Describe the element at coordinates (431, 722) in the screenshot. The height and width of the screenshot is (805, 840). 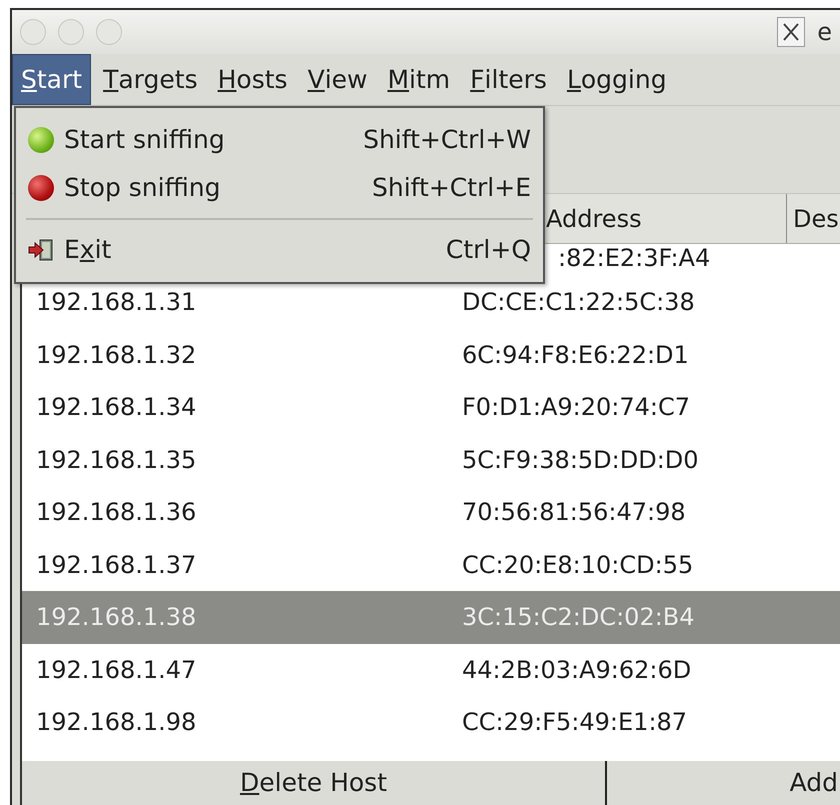
I see `table-row: 192.168.1.98 CC:29:F5:49:E1:87` at that location.